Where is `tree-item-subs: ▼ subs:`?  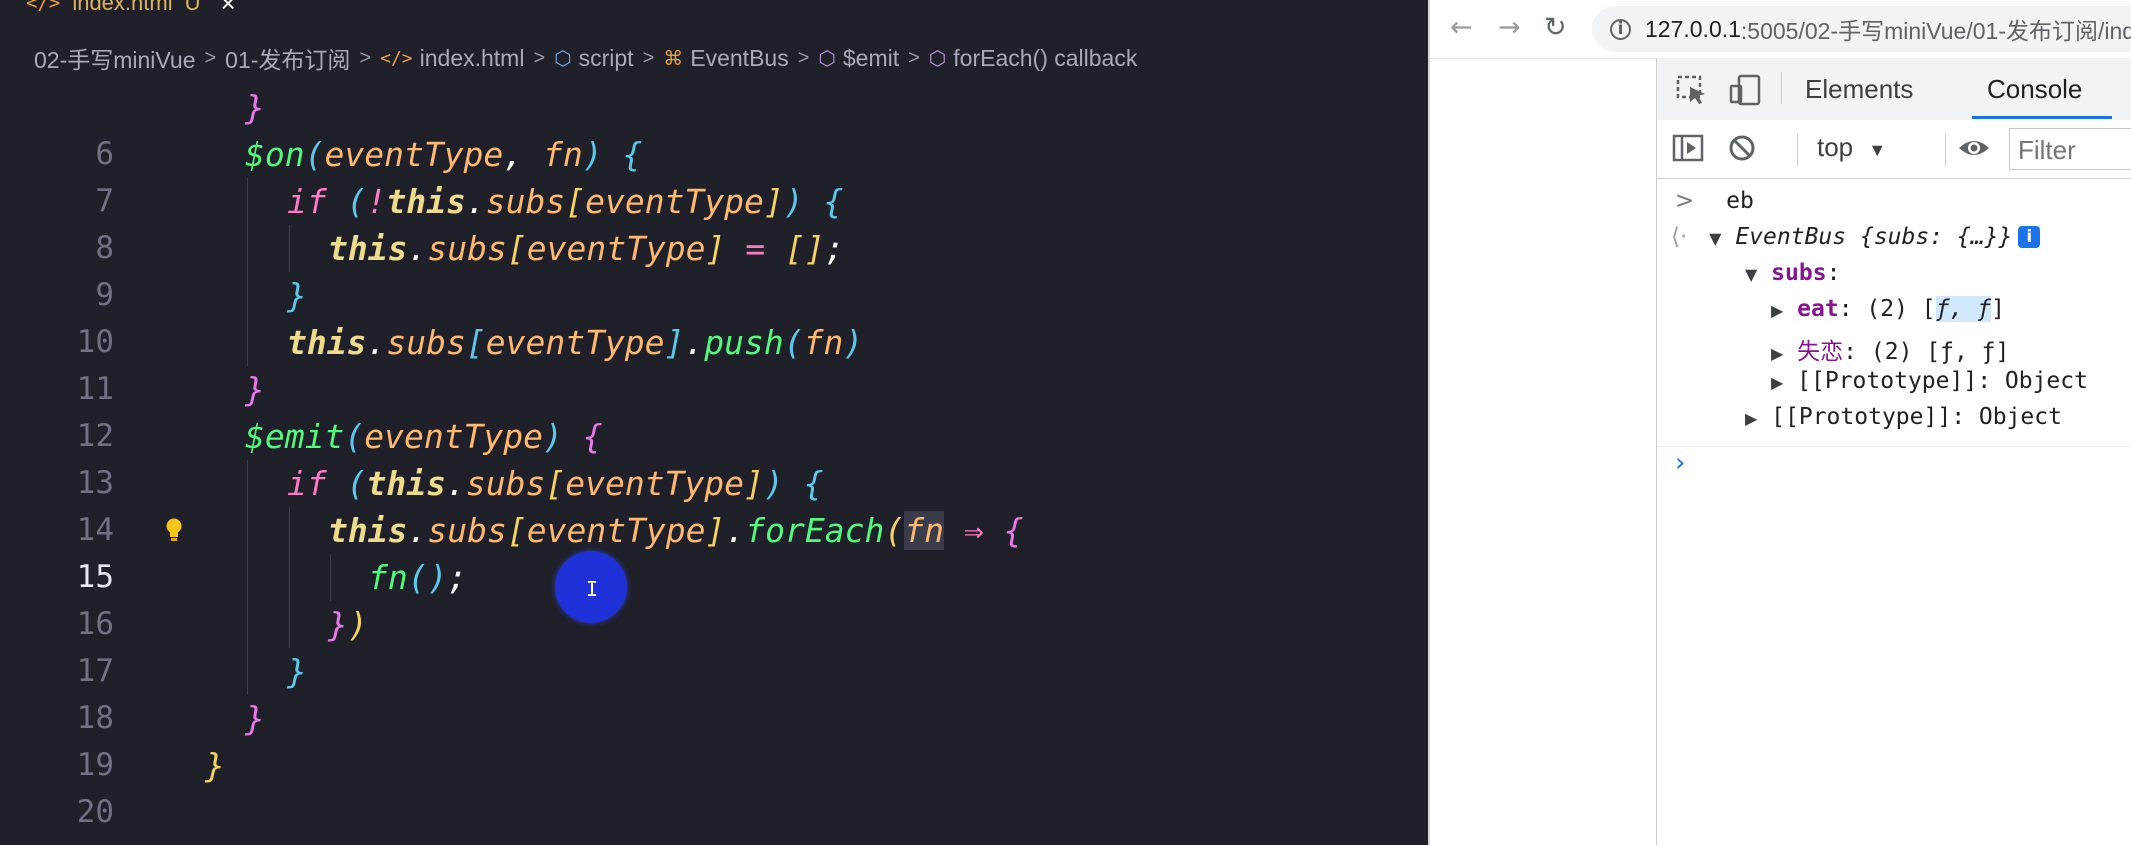 tree-item-subs: ▼ subs: is located at coordinates (1792, 273).